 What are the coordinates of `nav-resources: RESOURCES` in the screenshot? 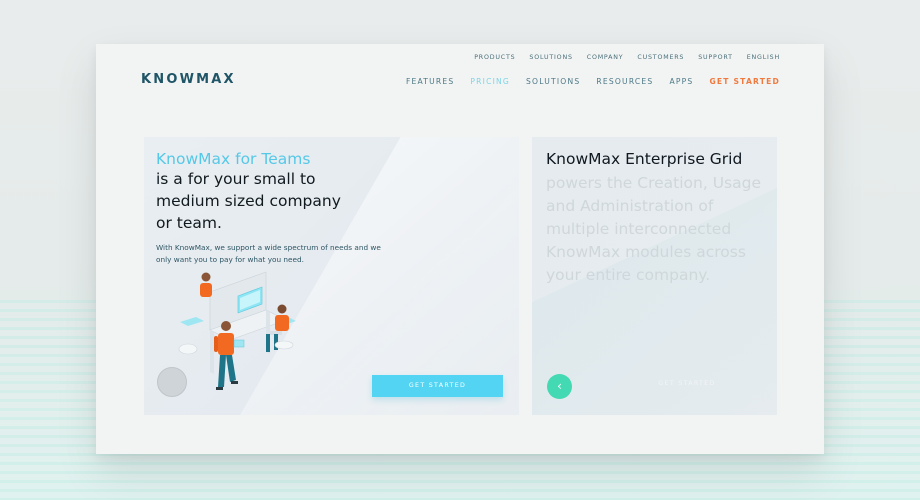 It's located at (624, 81).